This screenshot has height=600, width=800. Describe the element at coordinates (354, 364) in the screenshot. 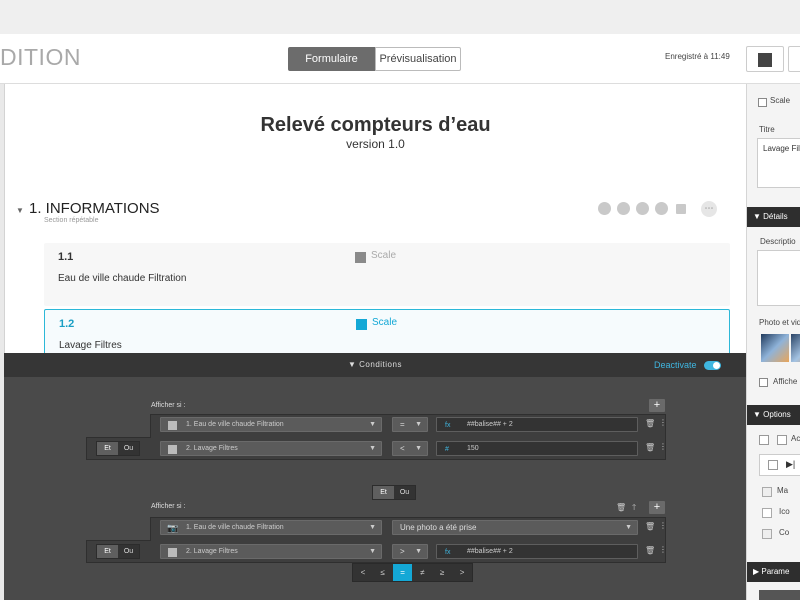

I see `caret-down-icon: ▼` at that location.